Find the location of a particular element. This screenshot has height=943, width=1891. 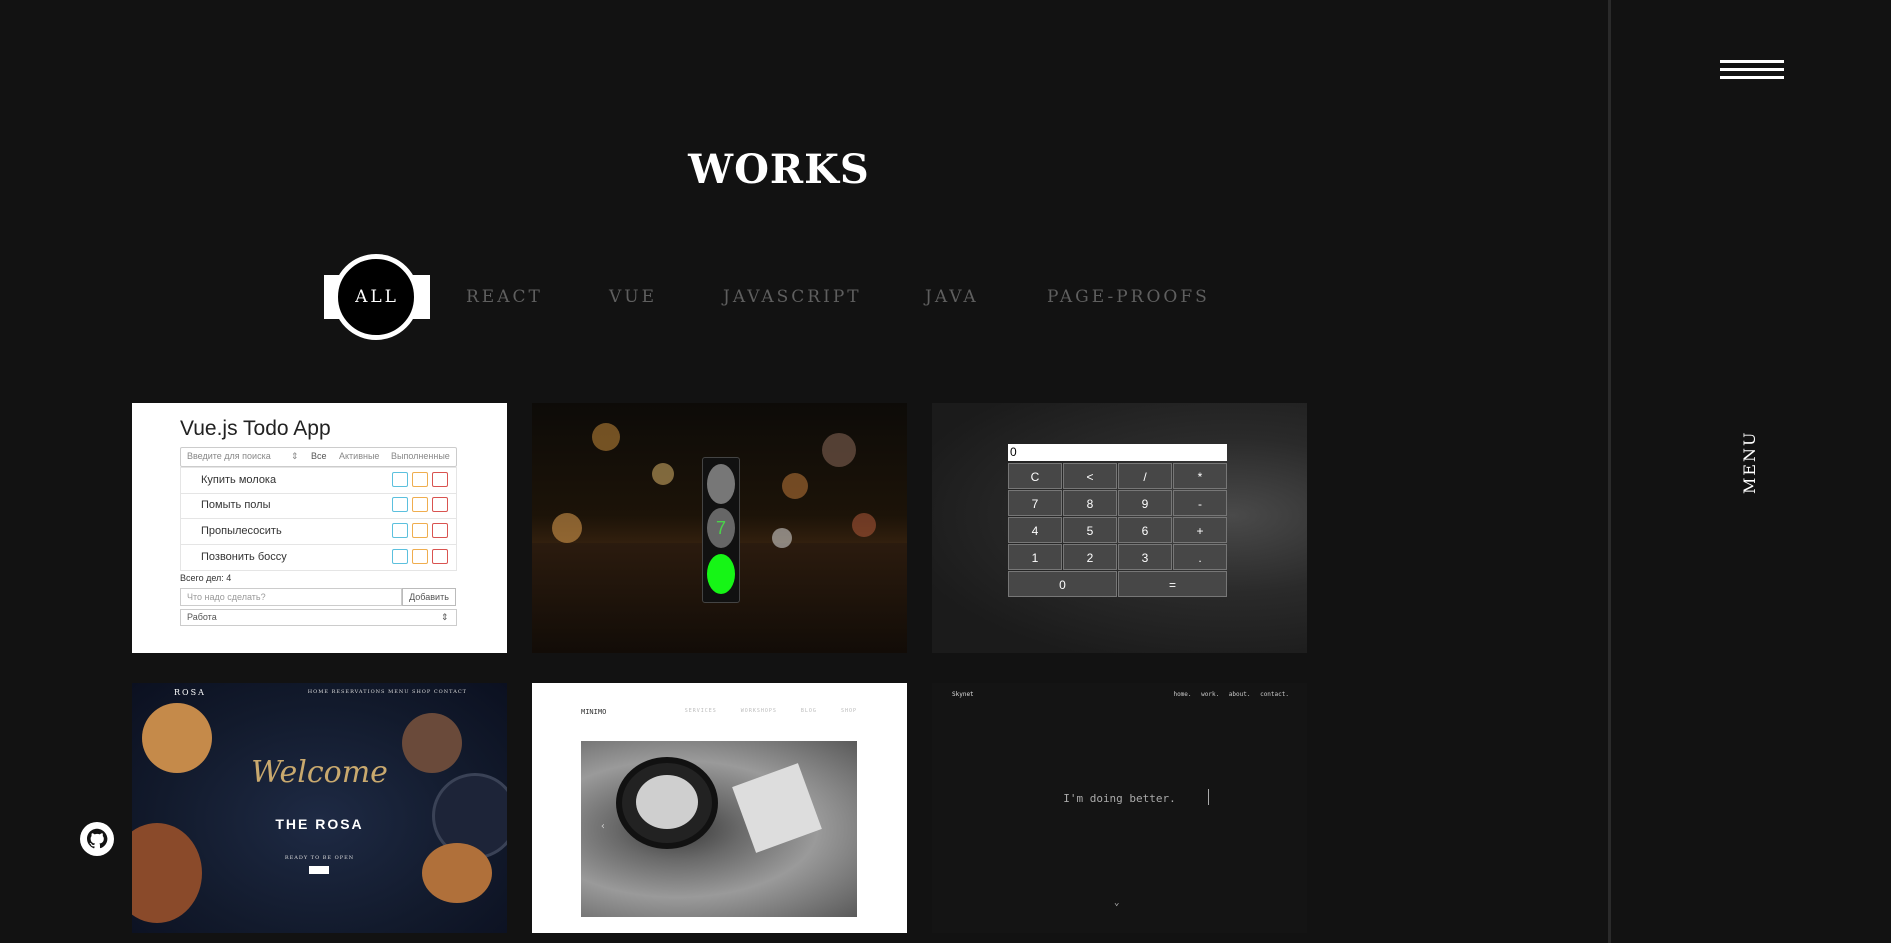

calc-key: + is located at coordinates (1200, 530).